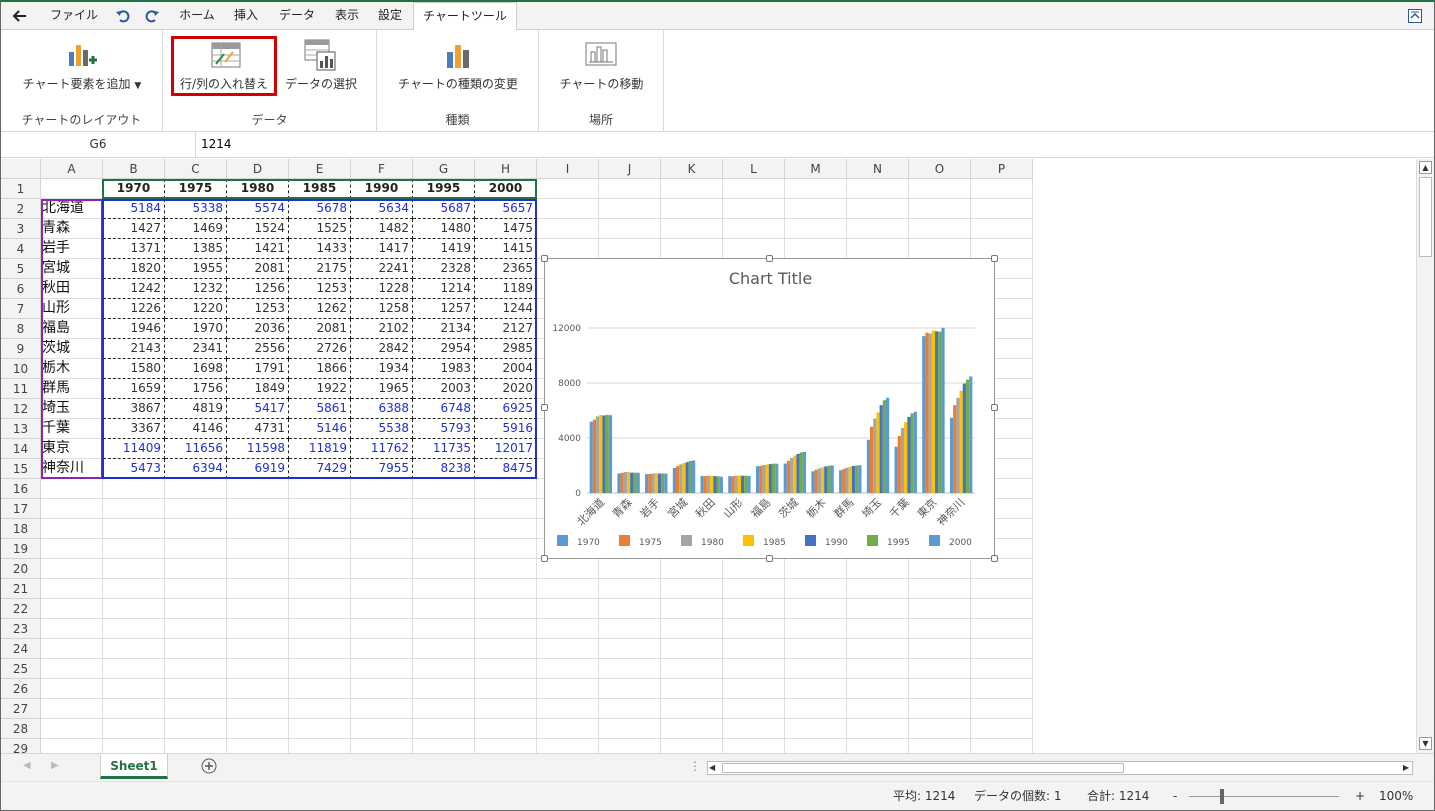  I want to click on scroll-thumb, so click(1425, 217).